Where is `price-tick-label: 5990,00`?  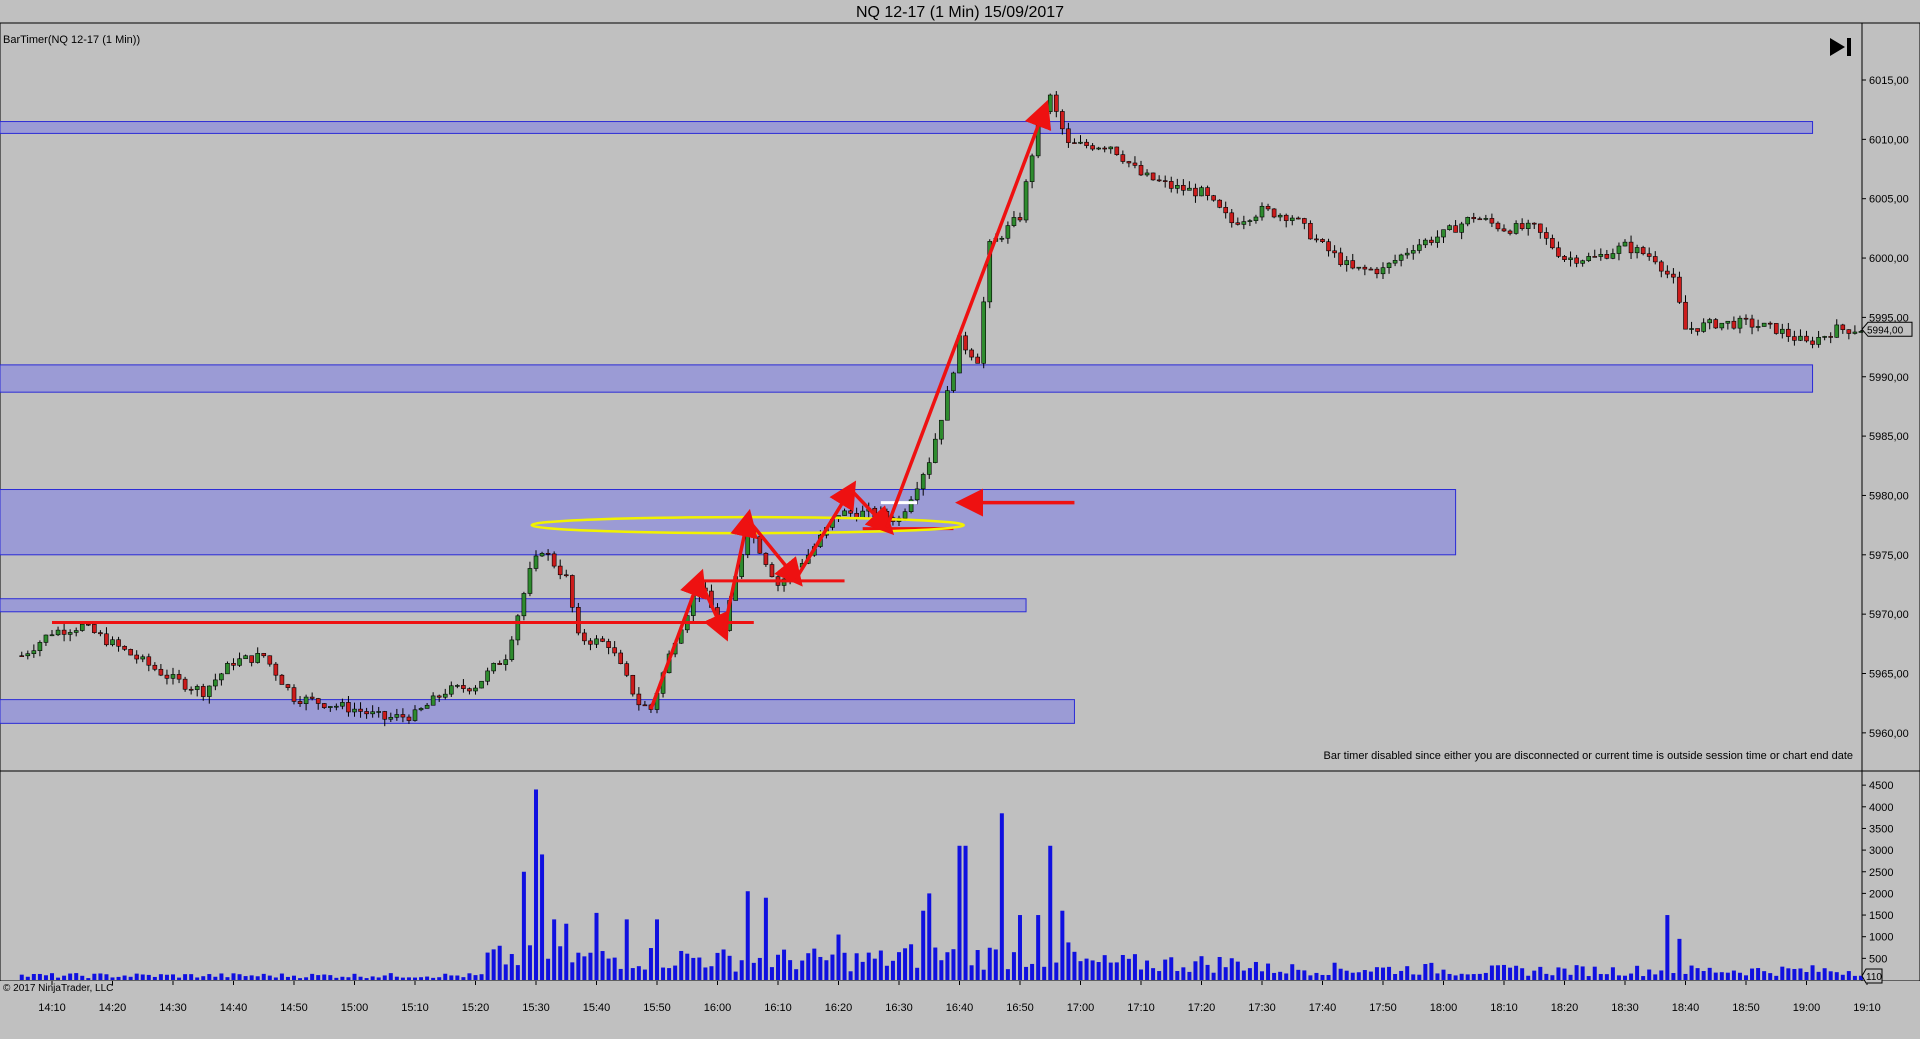
price-tick-label: 5990,00 is located at coordinates (1889, 378).